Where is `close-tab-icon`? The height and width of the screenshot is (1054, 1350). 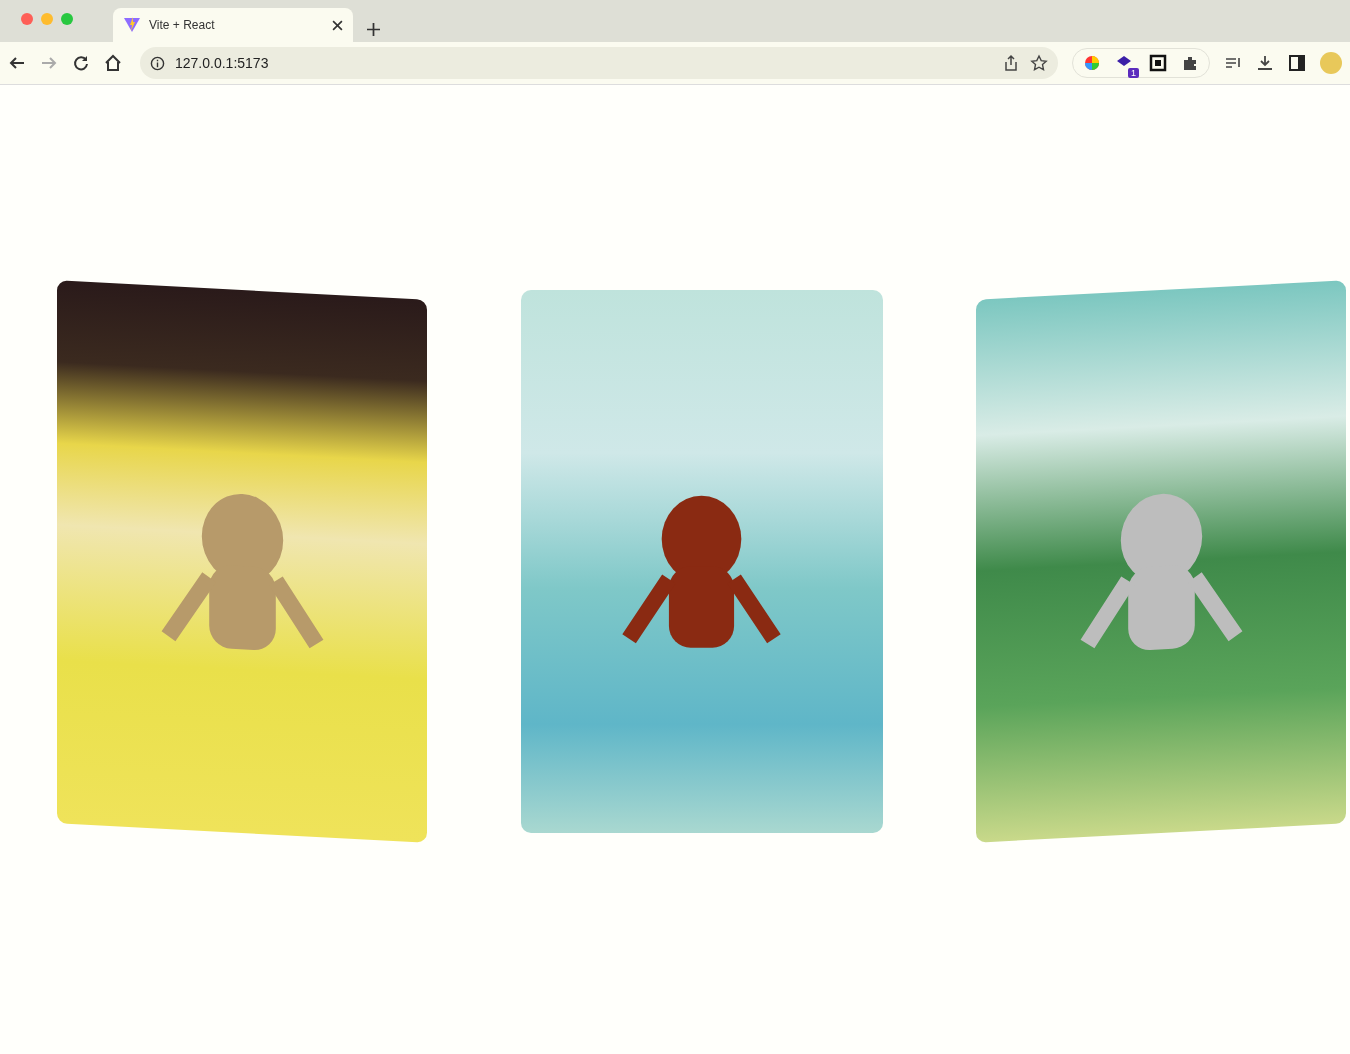
close-tab-icon is located at coordinates (337, 25).